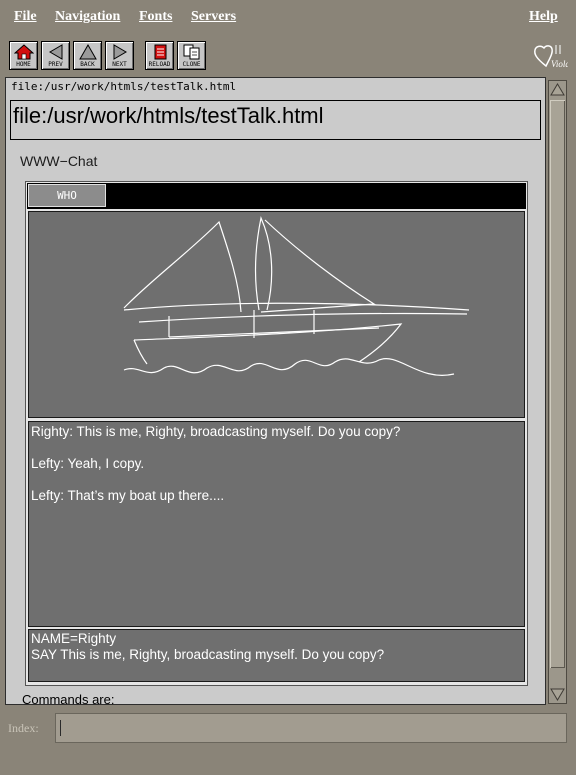  I want to click on scroll-up-button, so click(557, 89).